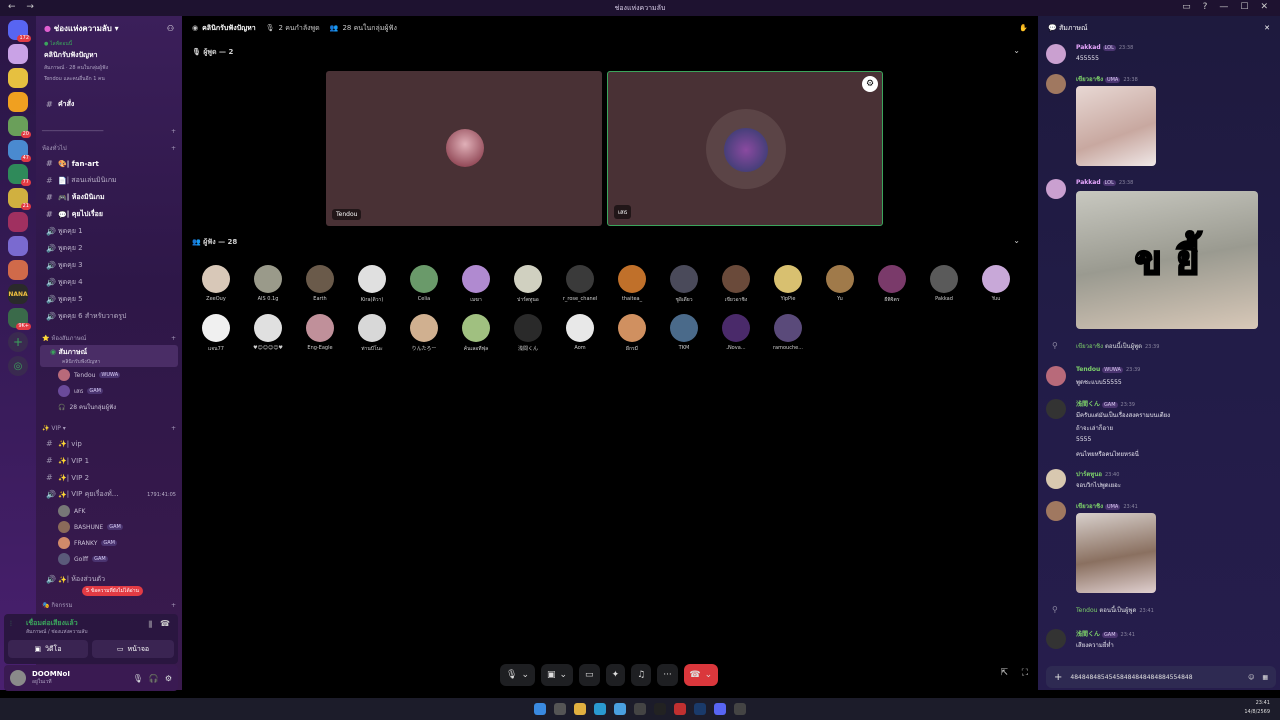  I want to click on tiktok-icon, so click(660, 709).